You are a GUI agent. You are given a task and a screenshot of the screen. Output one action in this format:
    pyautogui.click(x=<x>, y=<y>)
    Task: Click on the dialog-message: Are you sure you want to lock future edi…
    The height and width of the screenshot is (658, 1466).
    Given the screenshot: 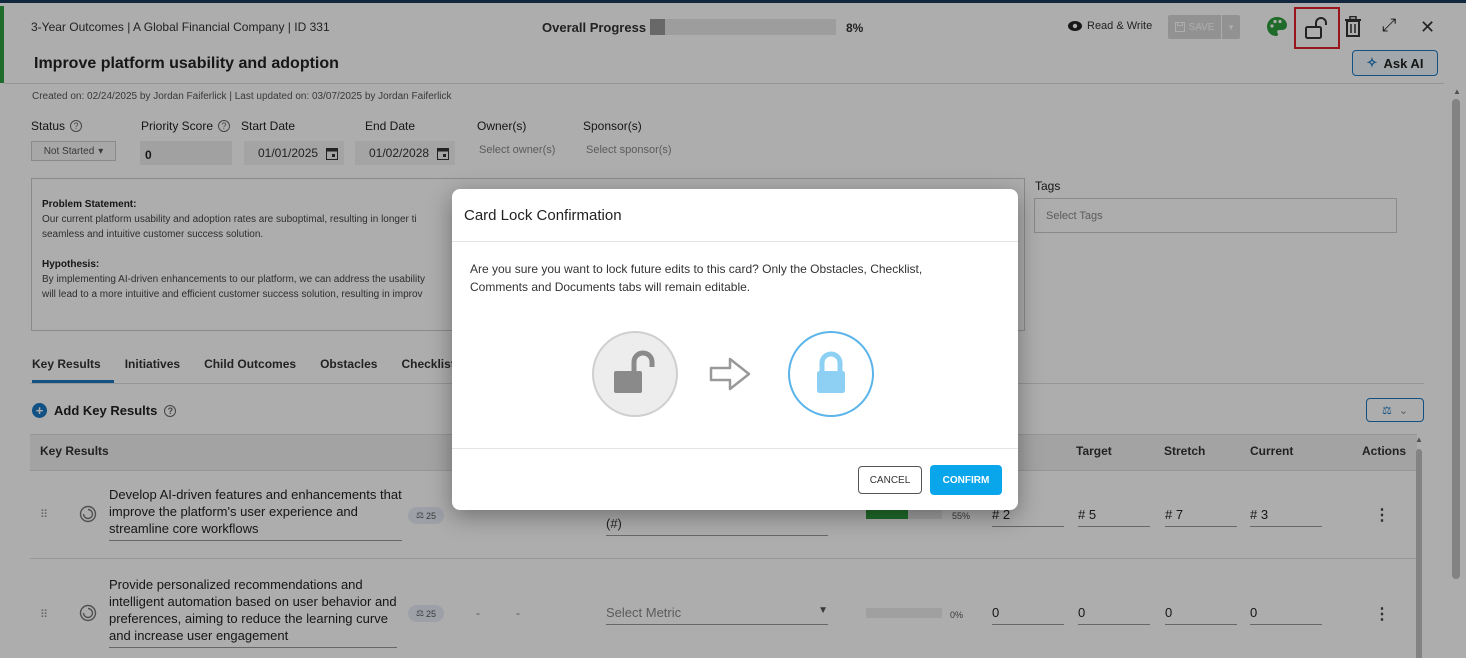 What is the action you would take?
    pyautogui.click(x=696, y=278)
    